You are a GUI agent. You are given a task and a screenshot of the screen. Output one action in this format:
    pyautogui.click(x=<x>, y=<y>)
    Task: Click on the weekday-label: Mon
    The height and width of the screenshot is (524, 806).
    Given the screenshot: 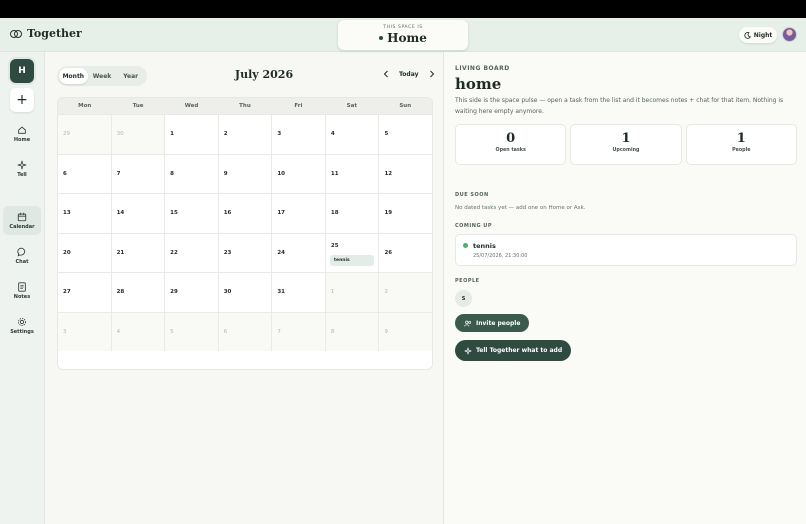 What is the action you would take?
    pyautogui.click(x=85, y=106)
    